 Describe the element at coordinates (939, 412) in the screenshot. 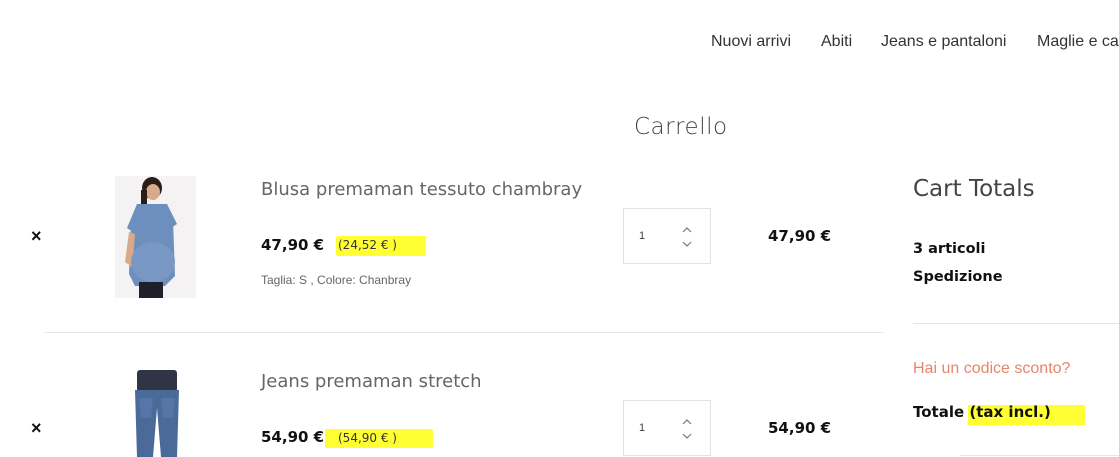

I see `total-text: Totale` at that location.